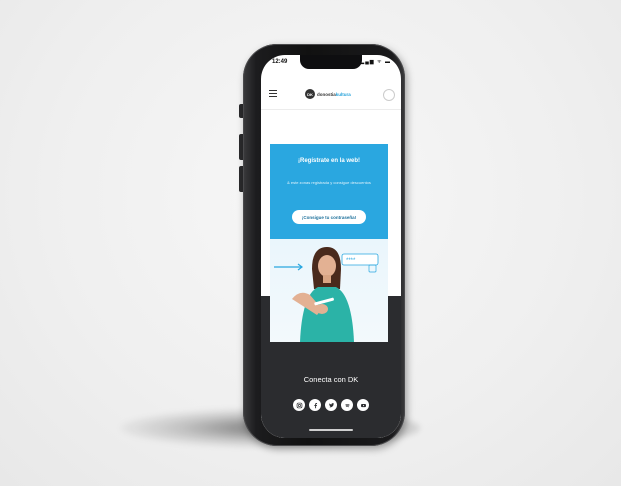 This screenshot has width=621, height=486. I want to click on logo-text: donostiakultura, so click(334, 94).